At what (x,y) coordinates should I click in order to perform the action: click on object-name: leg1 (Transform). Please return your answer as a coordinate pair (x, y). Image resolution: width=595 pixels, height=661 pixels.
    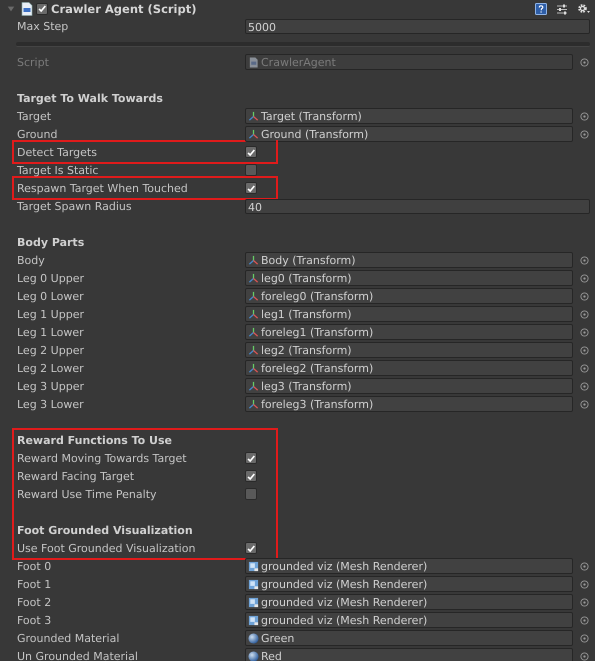
    Looking at the image, I should click on (306, 314).